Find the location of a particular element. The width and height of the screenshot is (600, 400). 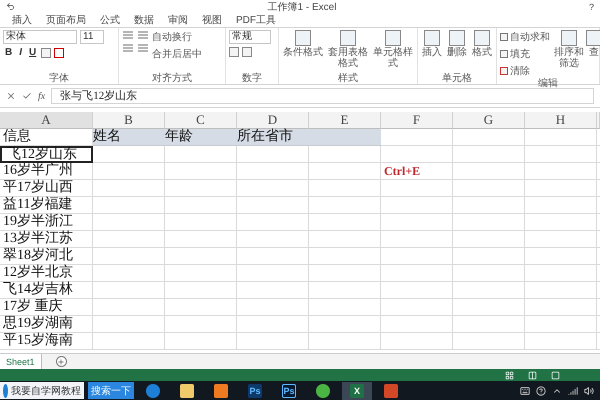

ribbon-button: 清除 is located at coordinates (525, 71).